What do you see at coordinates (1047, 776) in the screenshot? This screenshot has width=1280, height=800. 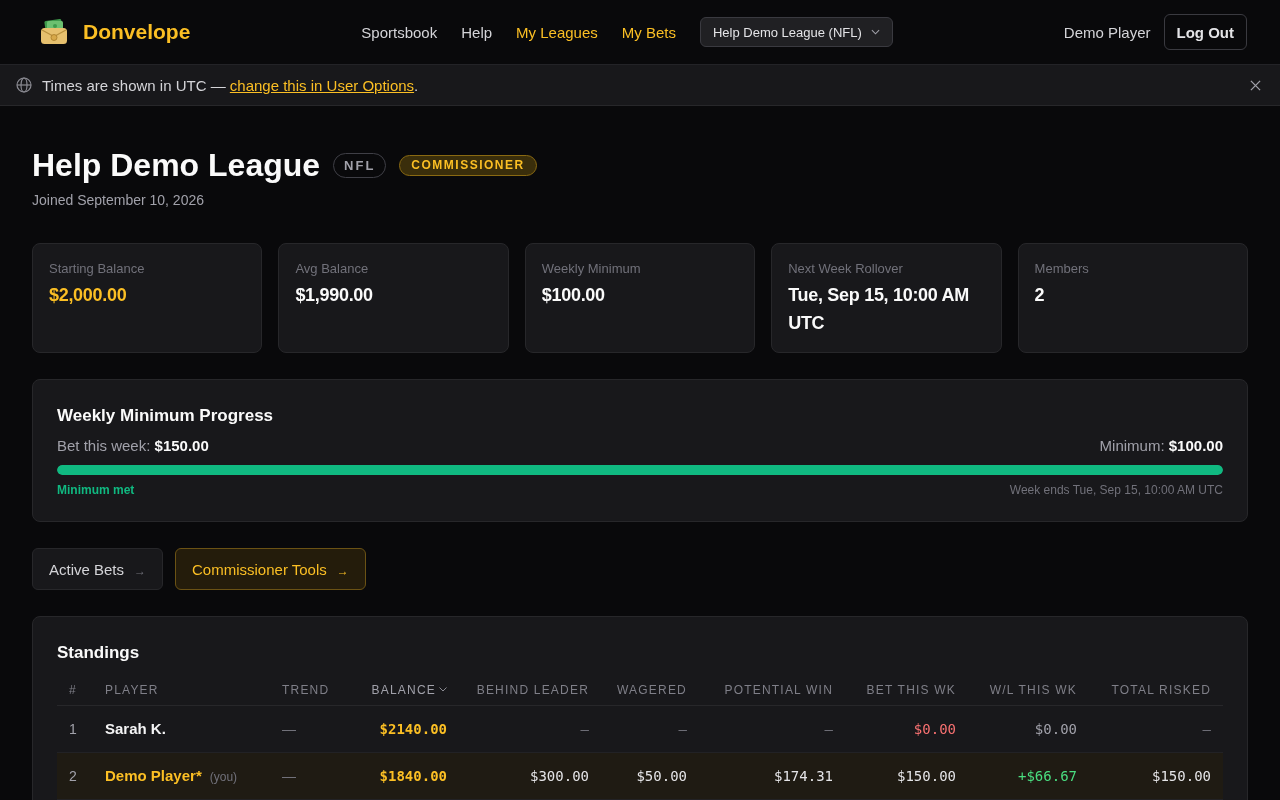 I see `table-cell: +$66.67` at bounding box center [1047, 776].